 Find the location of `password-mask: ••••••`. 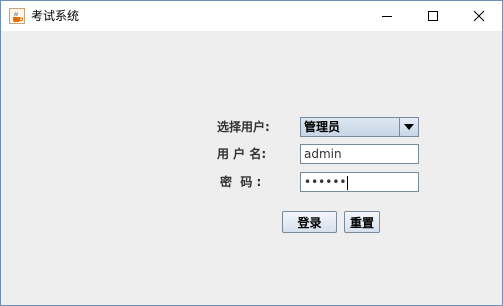

password-mask: •••••• is located at coordinates (325, 182).